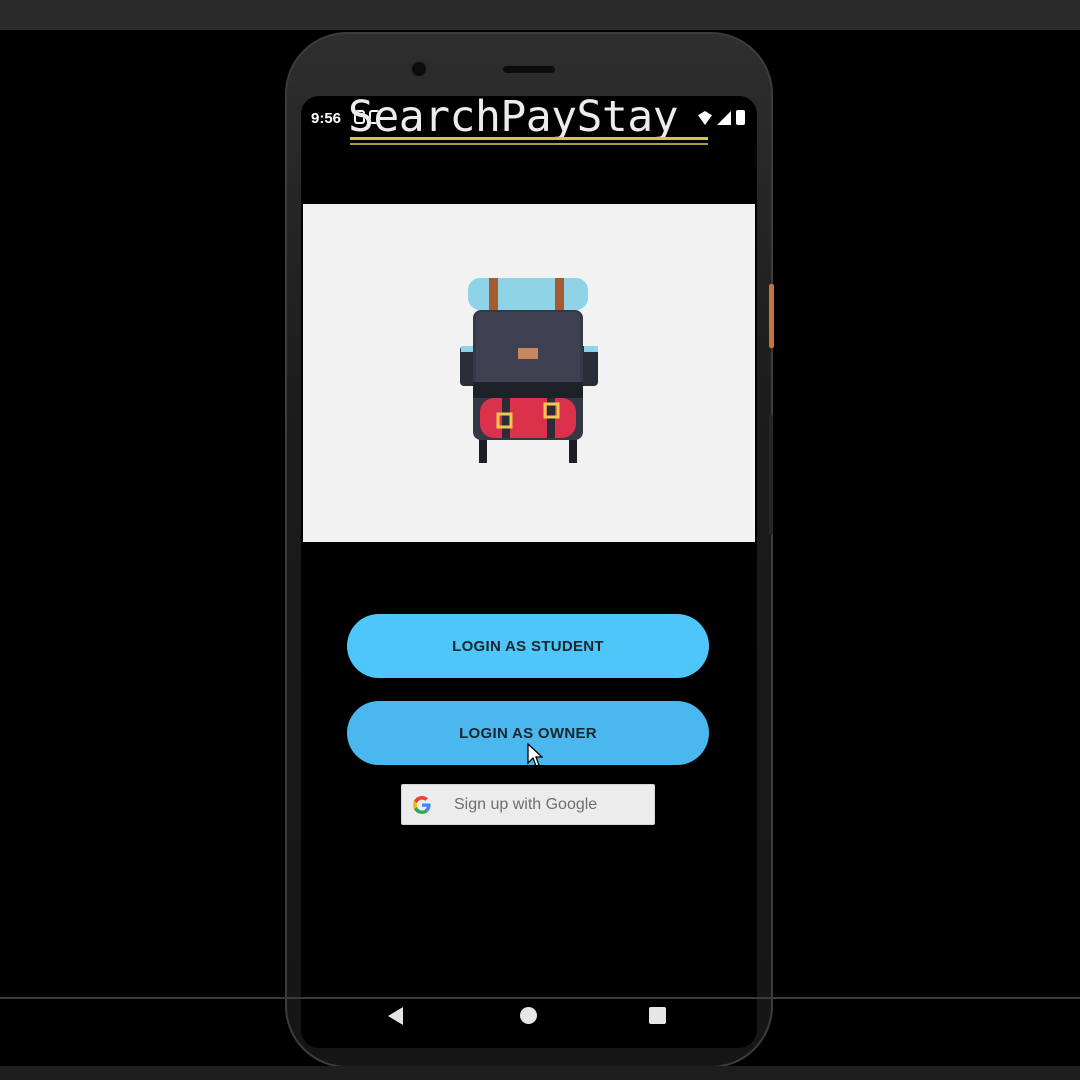  Describe the element at coordinates (529, 69) in the screenshot. I see `earpiece-speaker` at that location.